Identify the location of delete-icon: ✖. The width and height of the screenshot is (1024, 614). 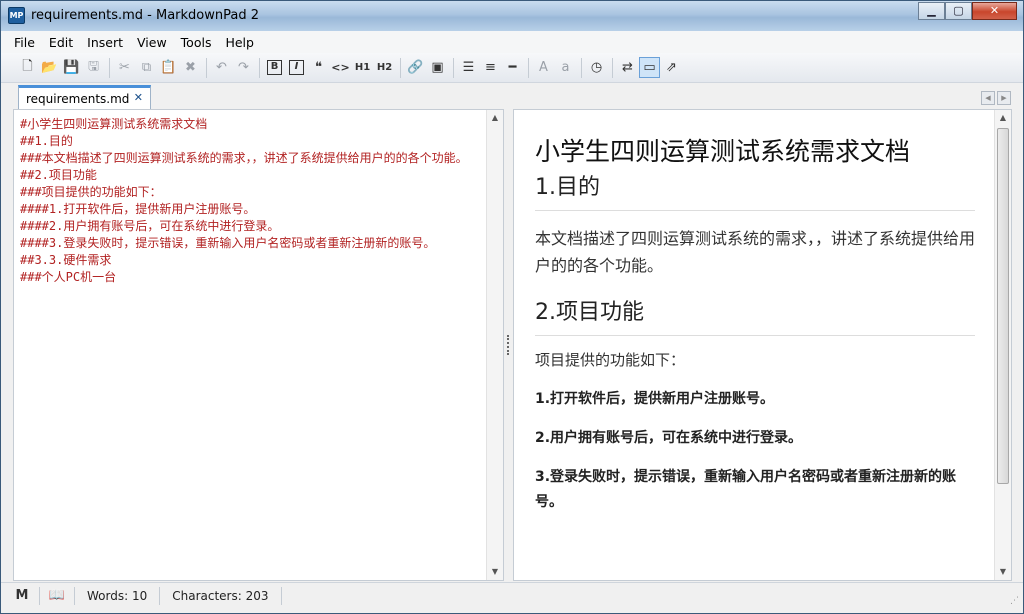
(190, 67).